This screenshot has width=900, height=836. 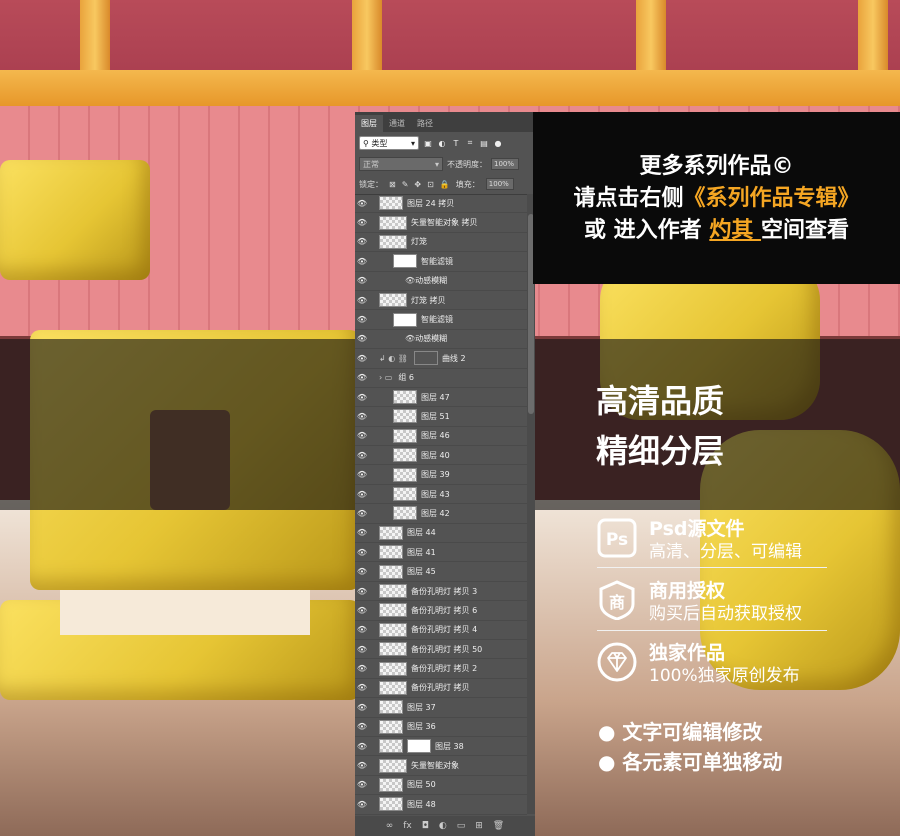 I want to click on layers-scrollbar, so click(x=531, y=504).